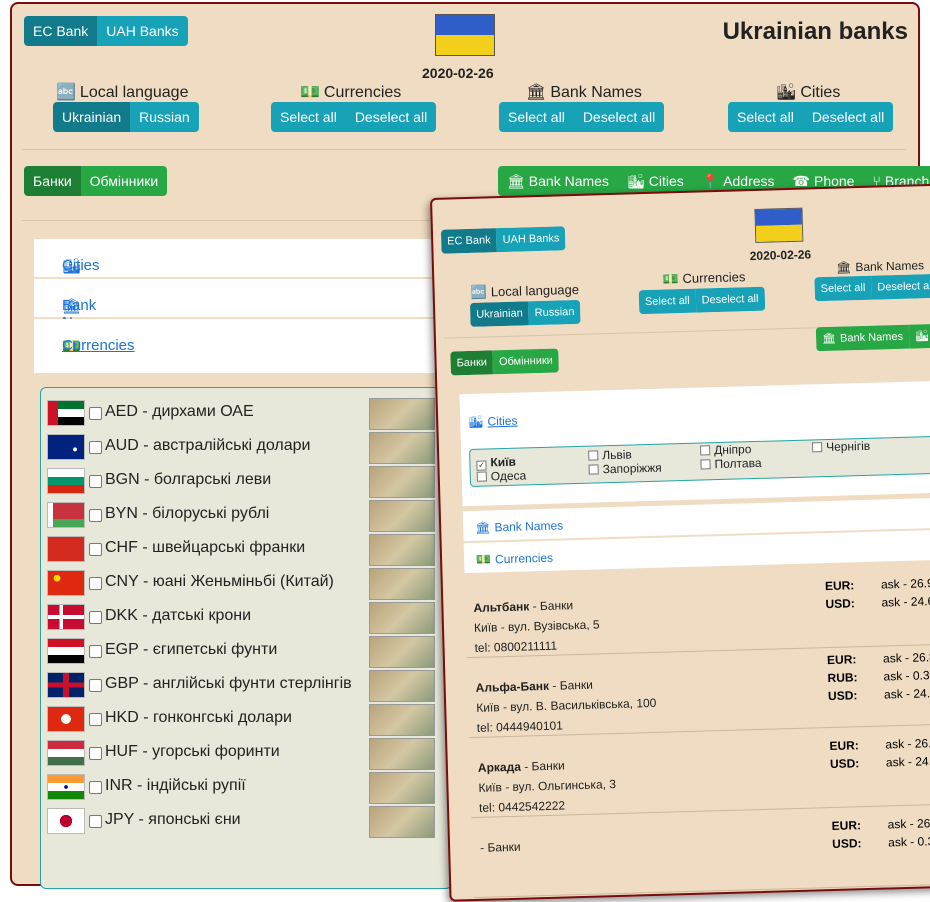 Image resolution: width=930 pixels, height=902 pixels. What do you see at coordinates (519, 526) in the screenshot?
I see `bank-names-panel-link: 🏛Bank Names` at bounding box center [519, 526].